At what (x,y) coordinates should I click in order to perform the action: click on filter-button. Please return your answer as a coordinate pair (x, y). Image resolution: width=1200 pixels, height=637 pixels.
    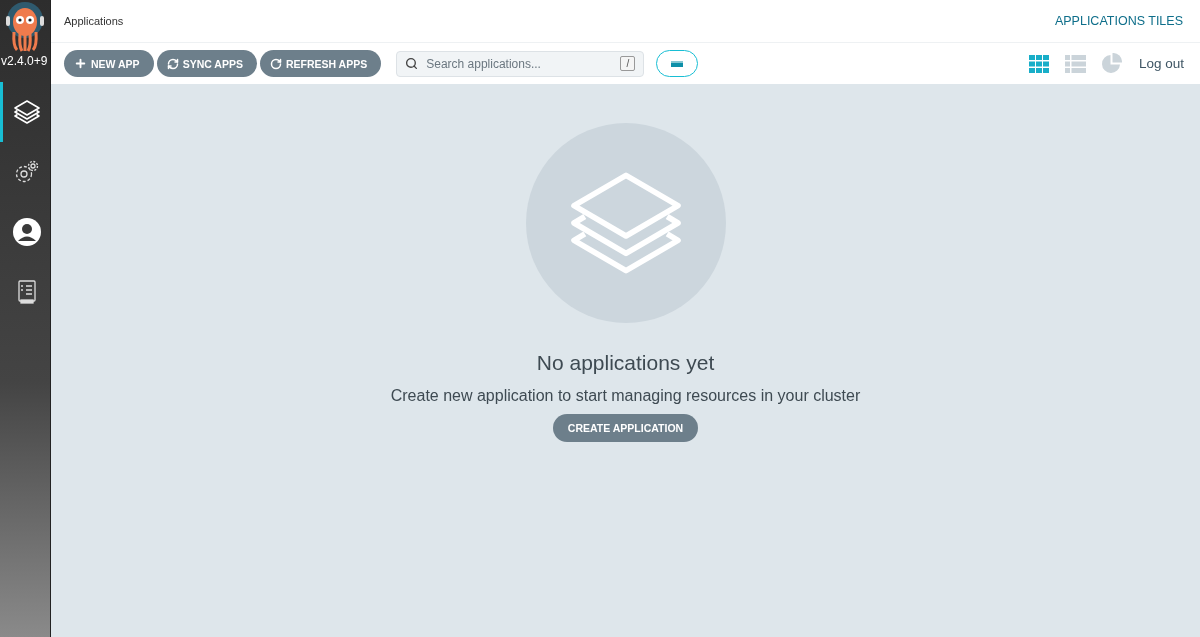
    Looking at the image, I should click on (677, 63).